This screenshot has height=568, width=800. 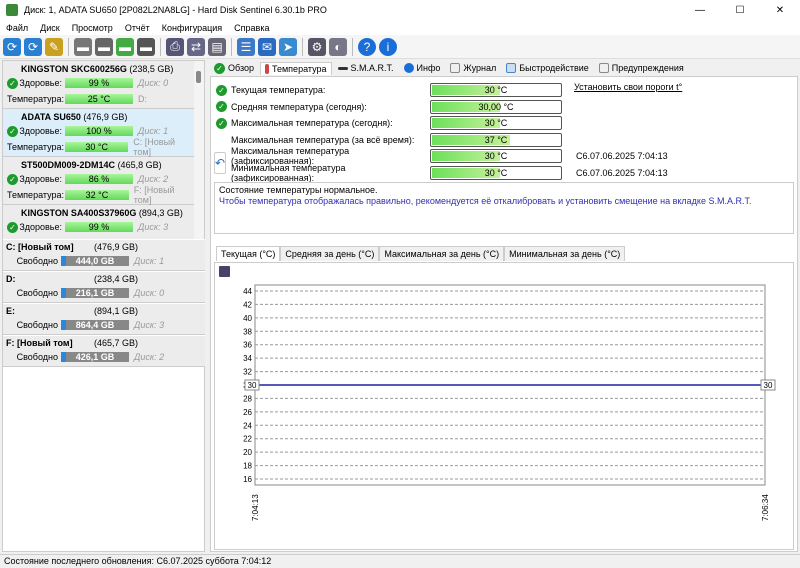 I want to click on tab-smart: S.M.A.R.T., so click(x=366, y=68).